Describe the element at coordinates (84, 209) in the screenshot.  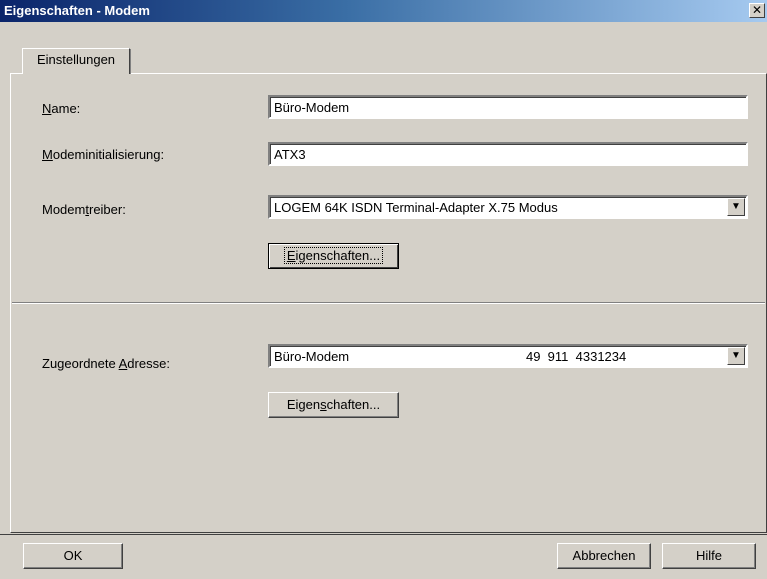
I see `driver-label: Modemtreiber:` at that location.